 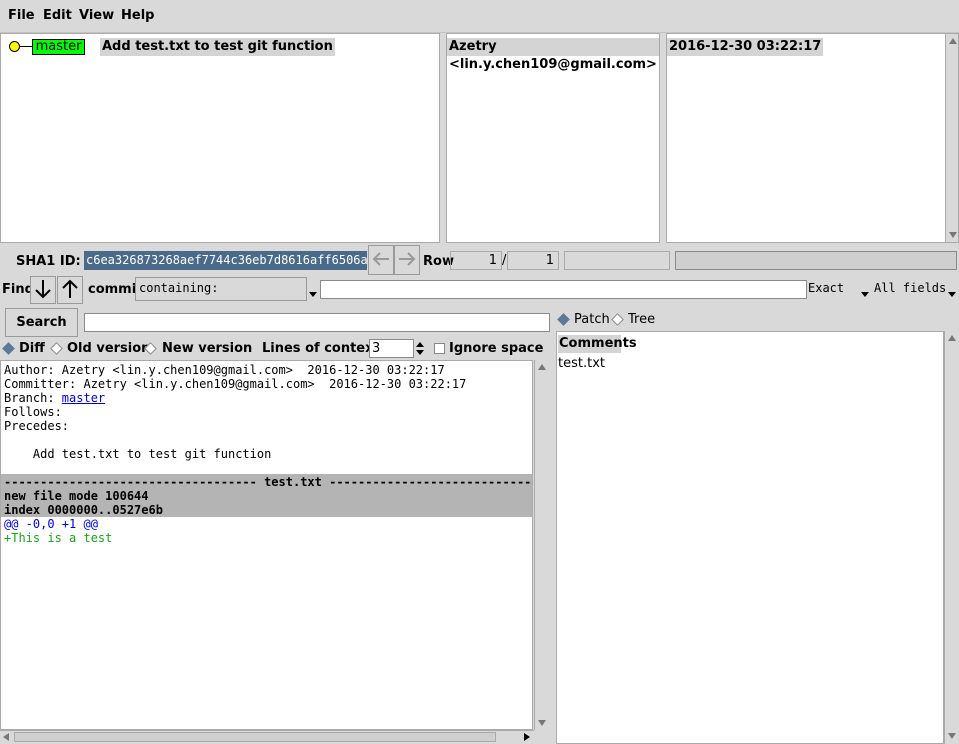 What do you see at coordinates (617, 319) in the screenshot?
I see `tree-radio` at bounding box center [617, 319].